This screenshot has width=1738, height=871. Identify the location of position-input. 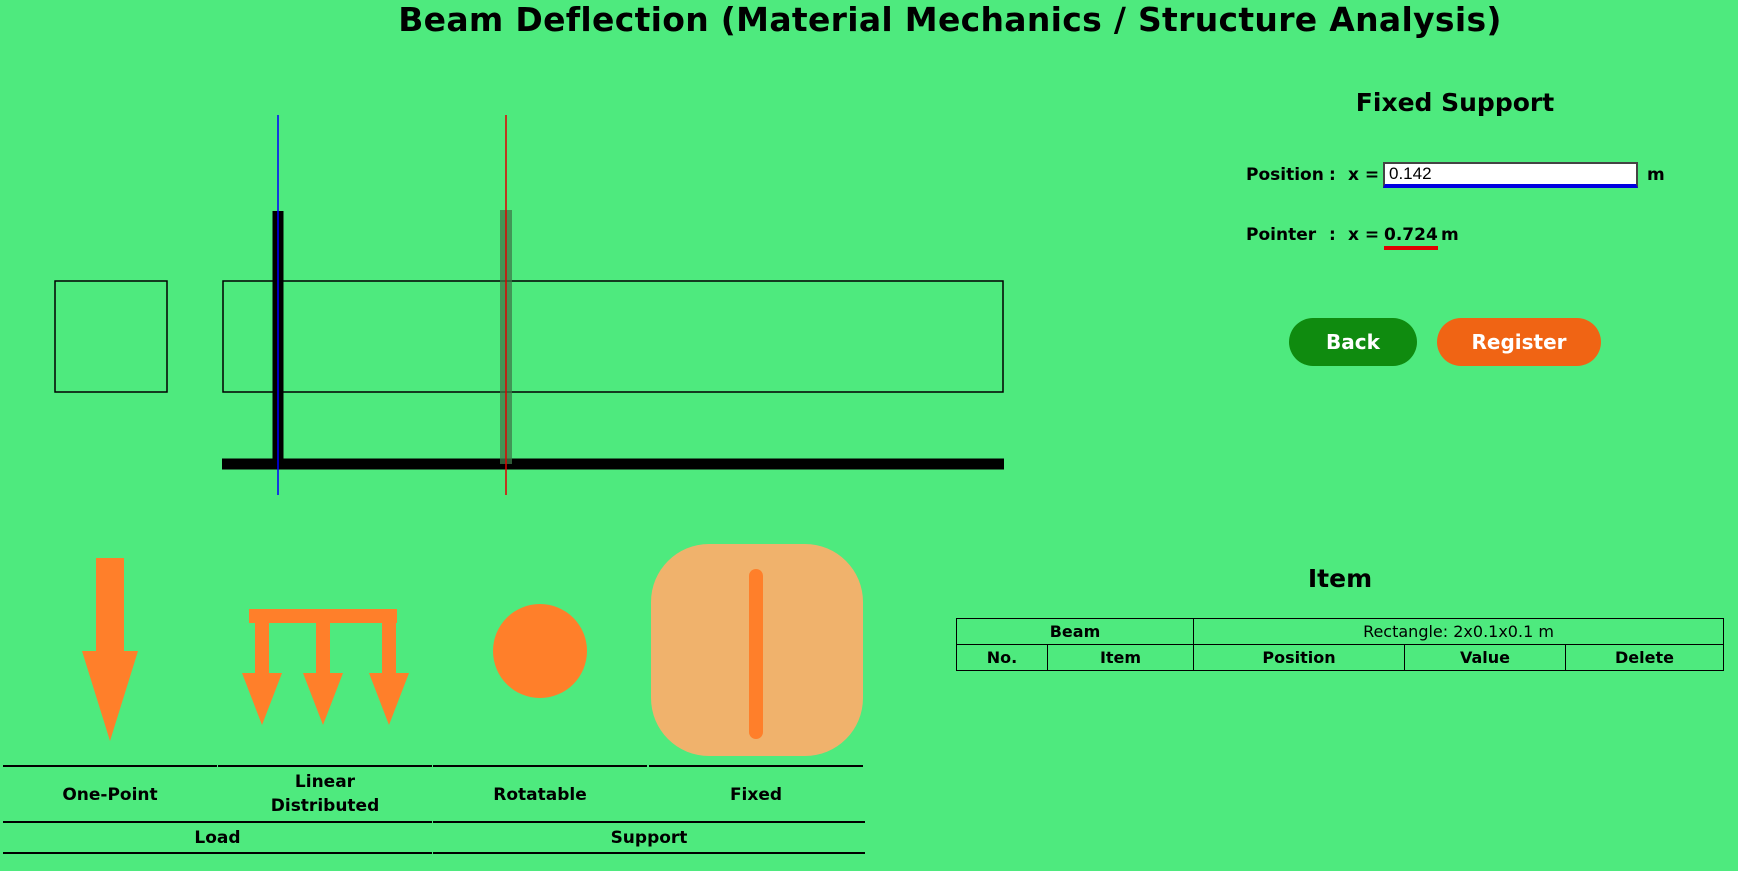
(1510, 175).